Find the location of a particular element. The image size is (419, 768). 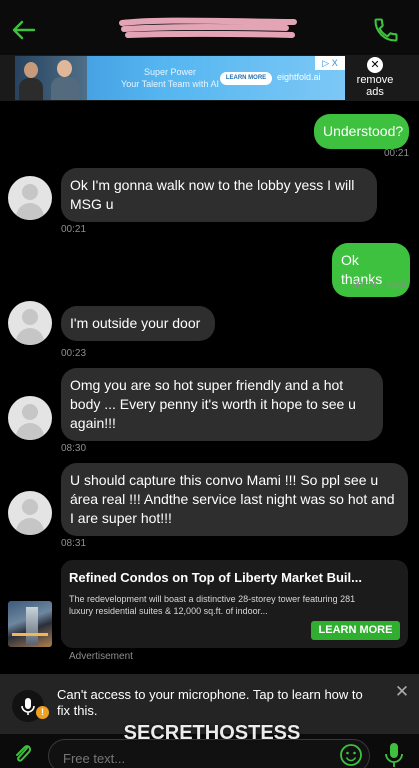

outgoing-message: Understood? is located at coordinates (361, 131).